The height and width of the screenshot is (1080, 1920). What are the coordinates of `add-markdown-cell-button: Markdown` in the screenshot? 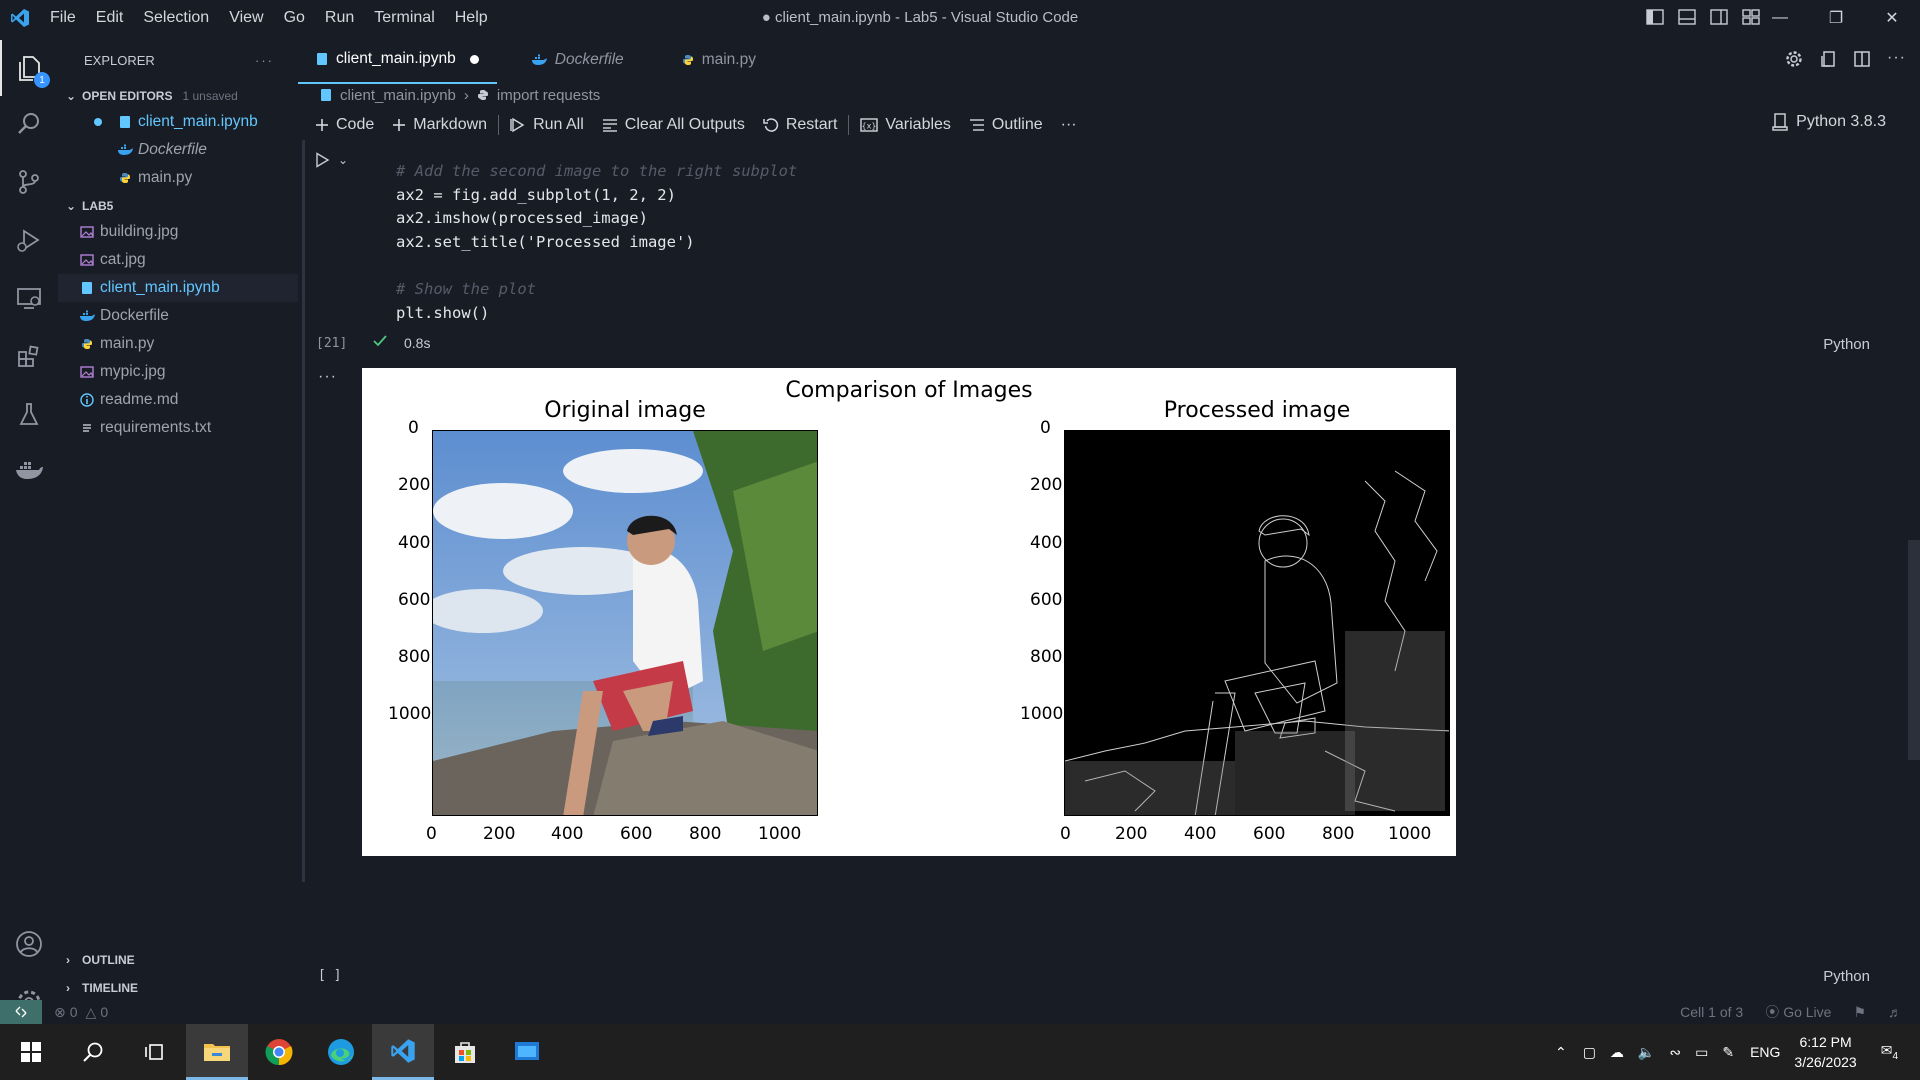 It's located at (439, 125).